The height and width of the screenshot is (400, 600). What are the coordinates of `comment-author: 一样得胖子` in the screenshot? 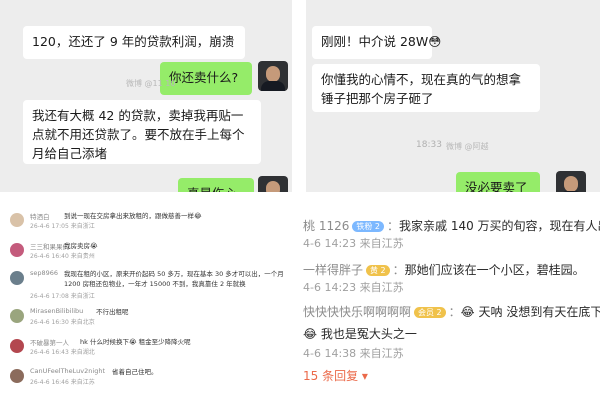 It's located at (333, 270).